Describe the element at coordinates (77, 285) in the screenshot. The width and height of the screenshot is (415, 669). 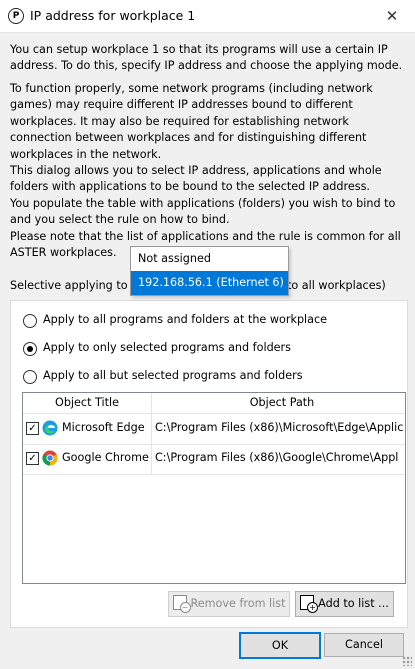
I see `selective-applying-label: Selective applying to sp` at that location.